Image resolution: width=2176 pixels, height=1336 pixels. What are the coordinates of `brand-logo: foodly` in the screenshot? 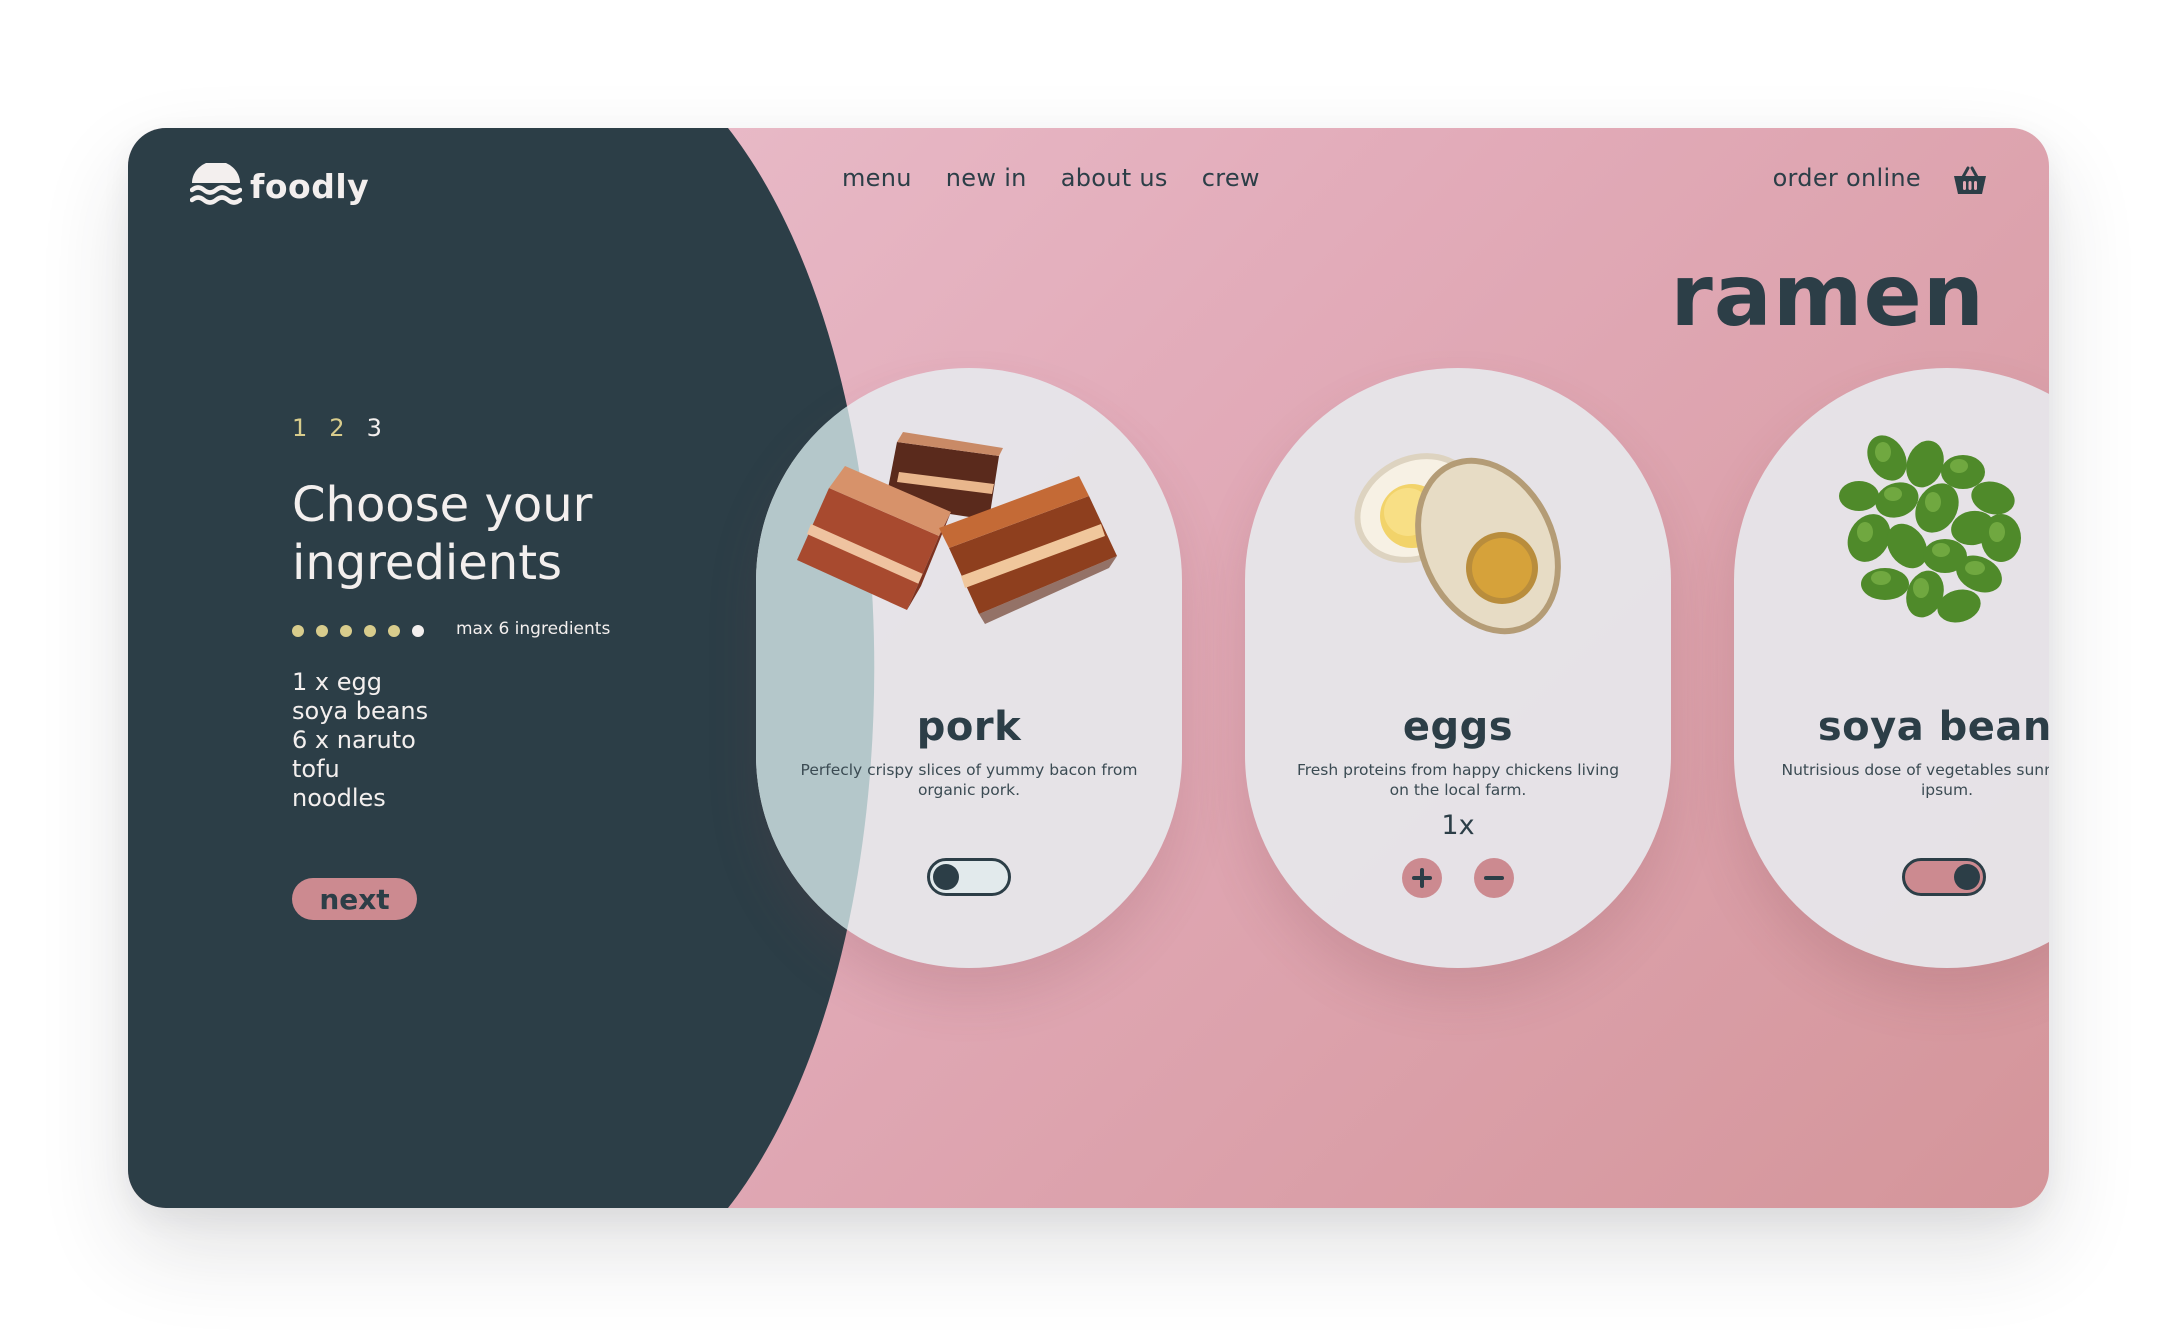 It's located at (279, 186).